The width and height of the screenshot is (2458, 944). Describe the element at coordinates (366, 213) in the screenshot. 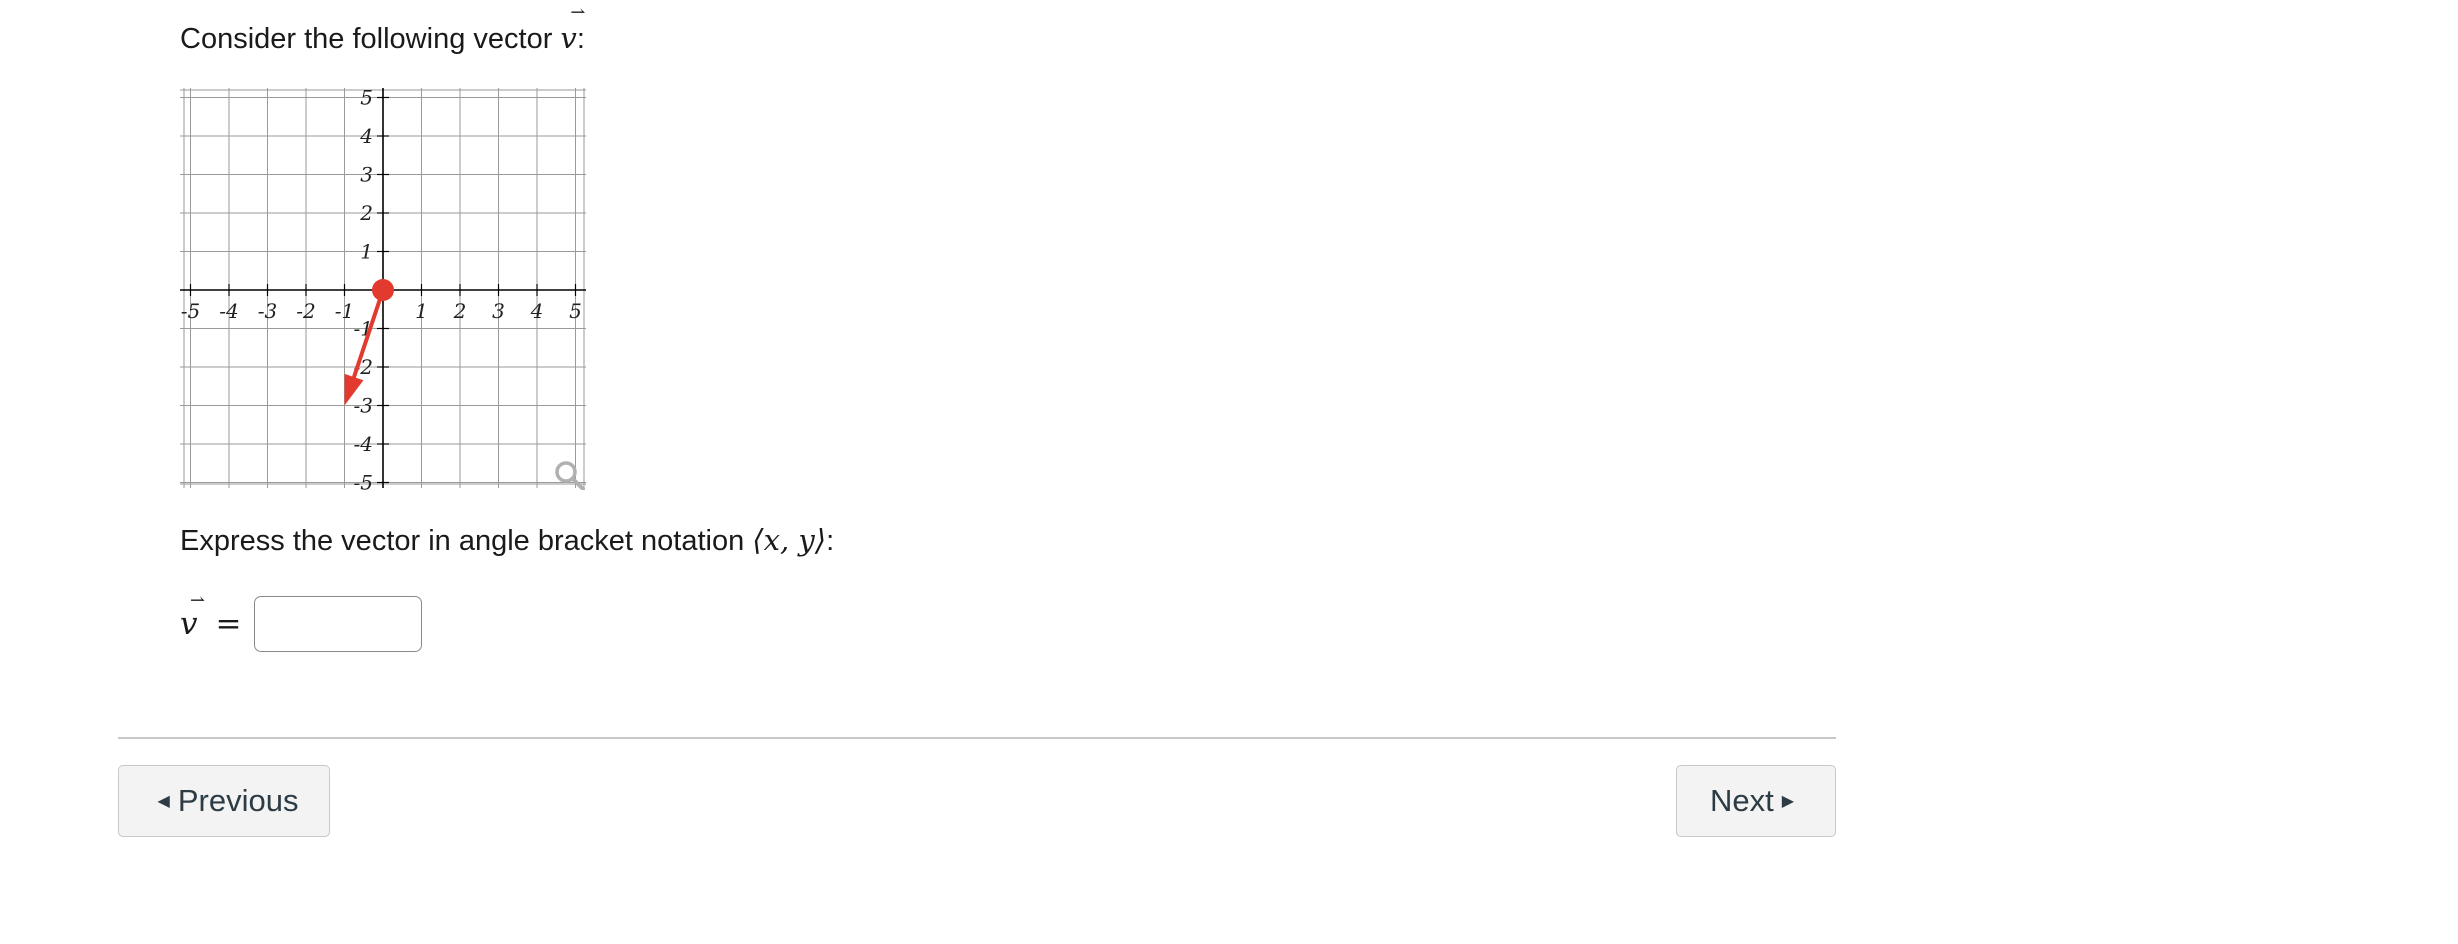

I see `y-tick-label: 2` at that location.